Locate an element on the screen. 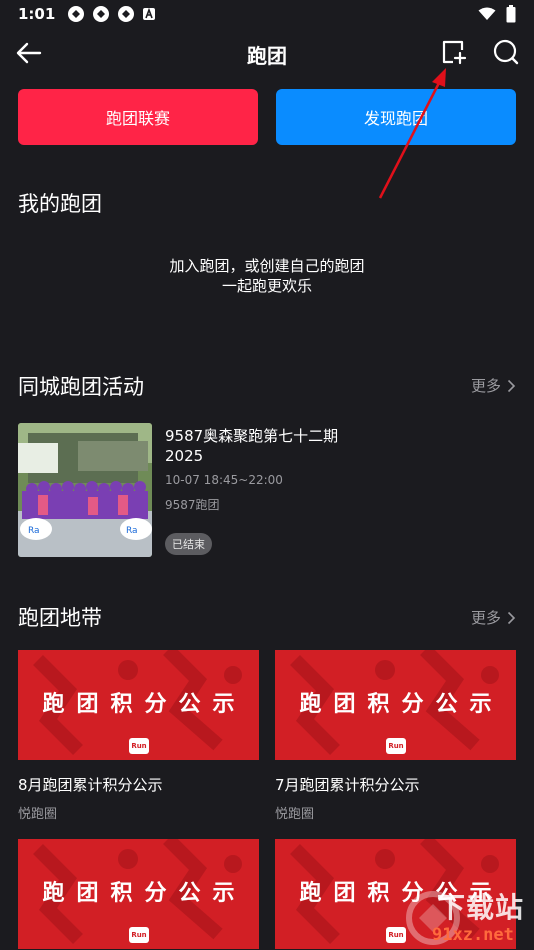 This screenshot has width=534, height=950. create-club-button is located at coordinates (455, 53).